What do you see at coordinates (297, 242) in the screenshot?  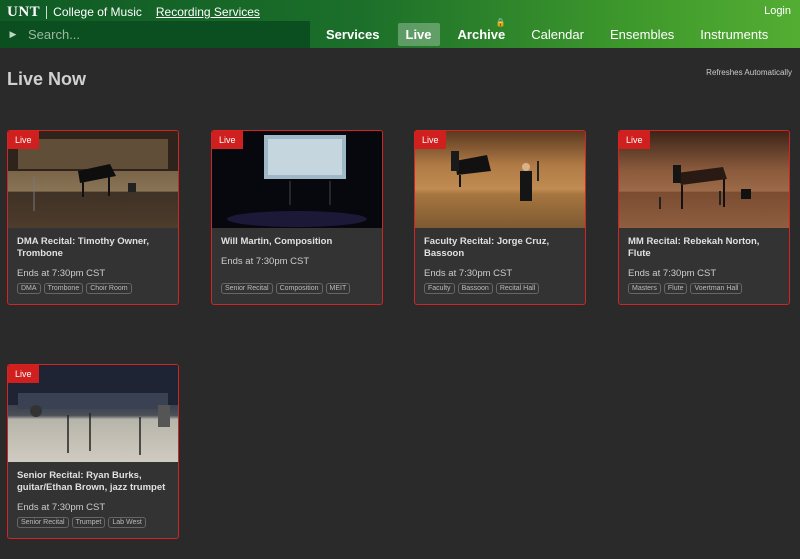 I see `card-title: Will Martin, Composition` at bounding box center [297, 242].